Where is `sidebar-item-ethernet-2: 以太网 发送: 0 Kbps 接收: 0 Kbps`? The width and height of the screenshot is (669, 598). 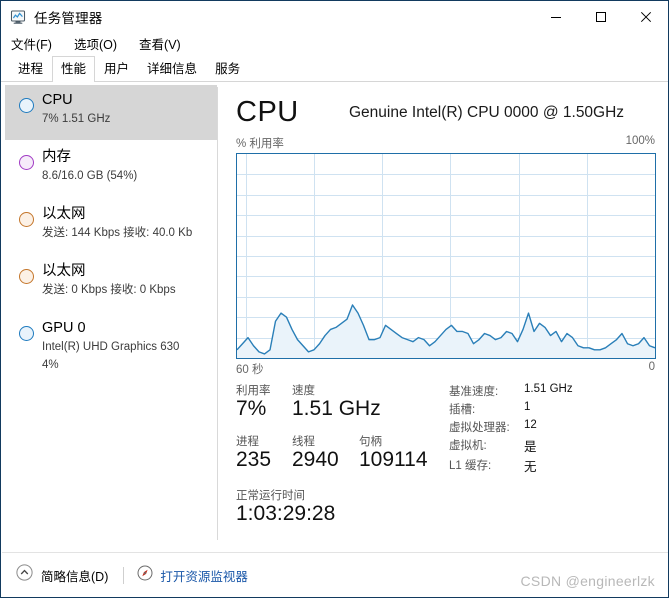 sidebar-item-ethernet-2: 以太网 发送: 0 Kbps 接收: 0 Kbps is located at coordinates (111, 283).